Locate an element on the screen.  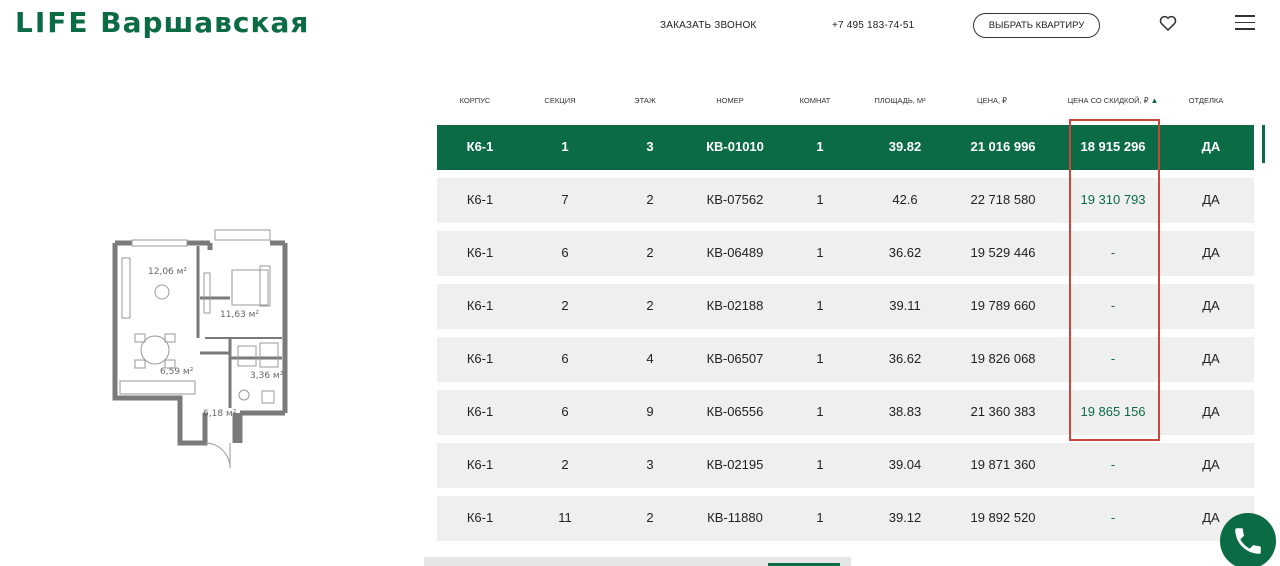
cell-price: 19 529 446 is located at coordinates (1003, 252).